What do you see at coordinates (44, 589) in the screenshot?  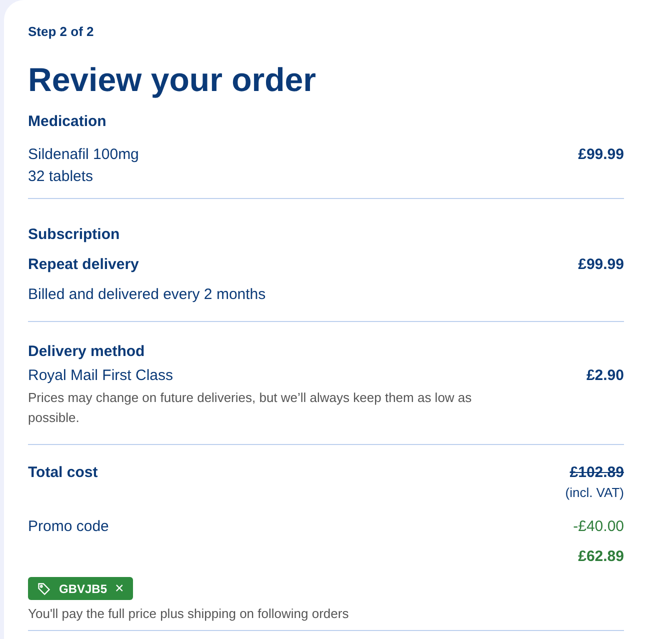 I see `tag-icon` at bounding box center [44, 589].